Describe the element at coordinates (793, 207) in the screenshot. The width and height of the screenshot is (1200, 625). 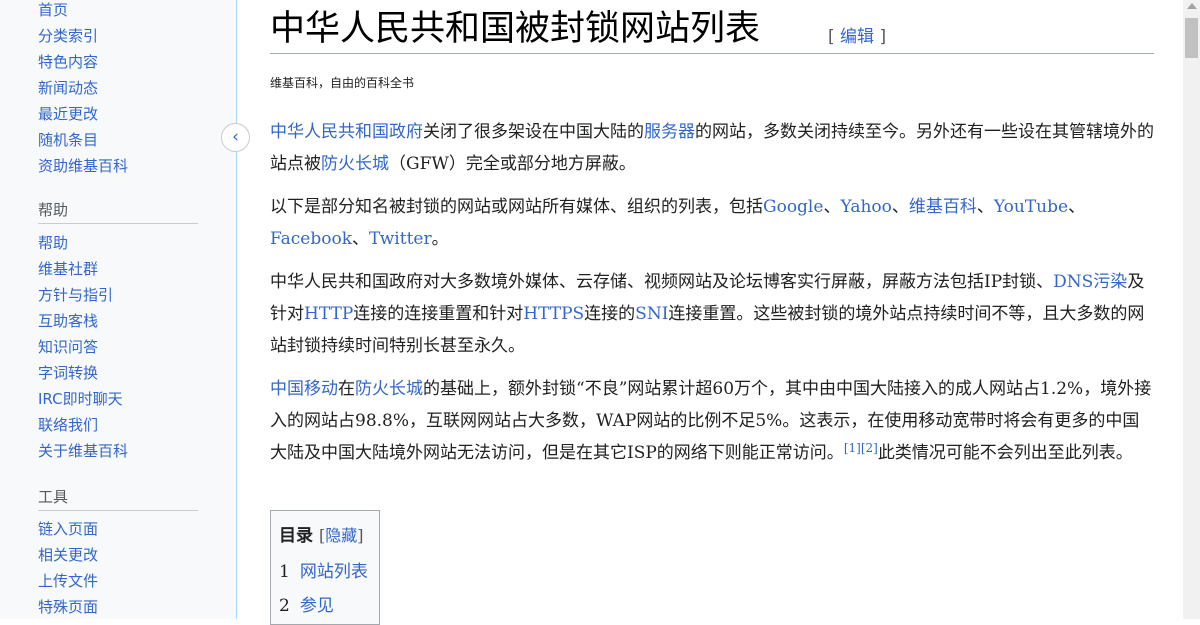
I see `link-google: Google` at that location.